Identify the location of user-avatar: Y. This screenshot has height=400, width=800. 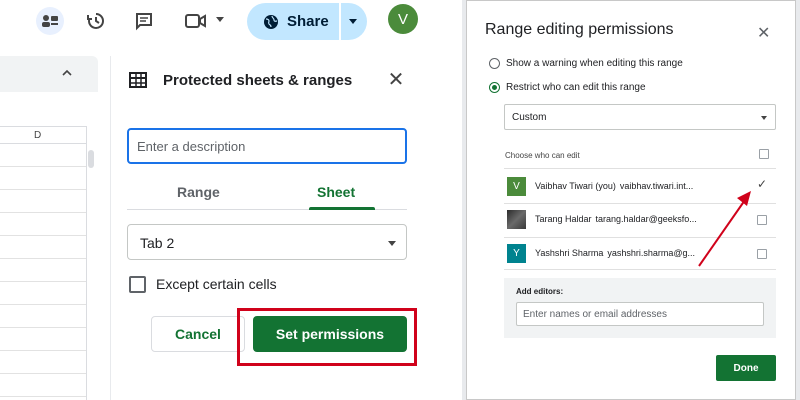
(516, 253).